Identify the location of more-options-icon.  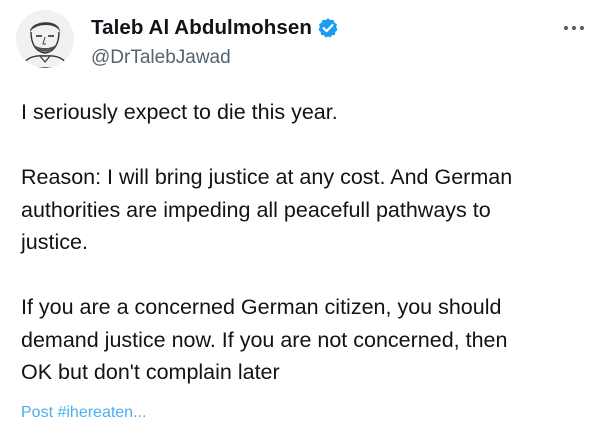
(574, 28).